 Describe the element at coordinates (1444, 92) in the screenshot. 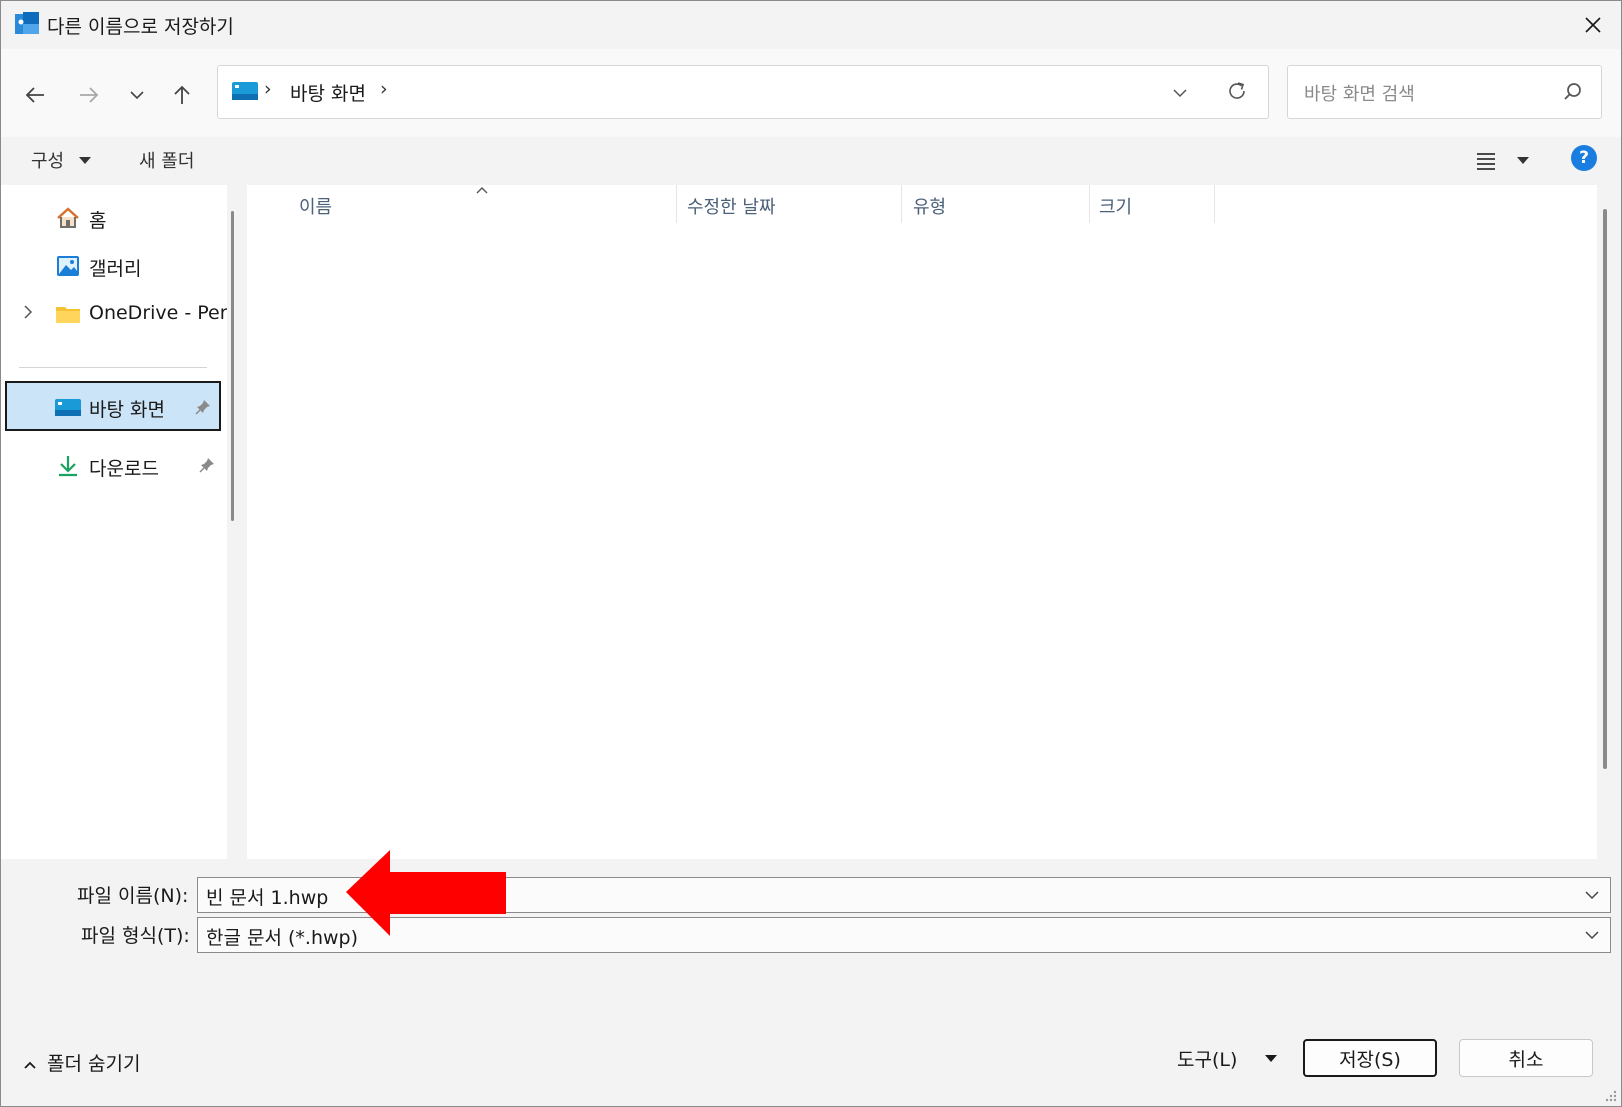

I see `search-input: 바탕 화면 검색` at that location.